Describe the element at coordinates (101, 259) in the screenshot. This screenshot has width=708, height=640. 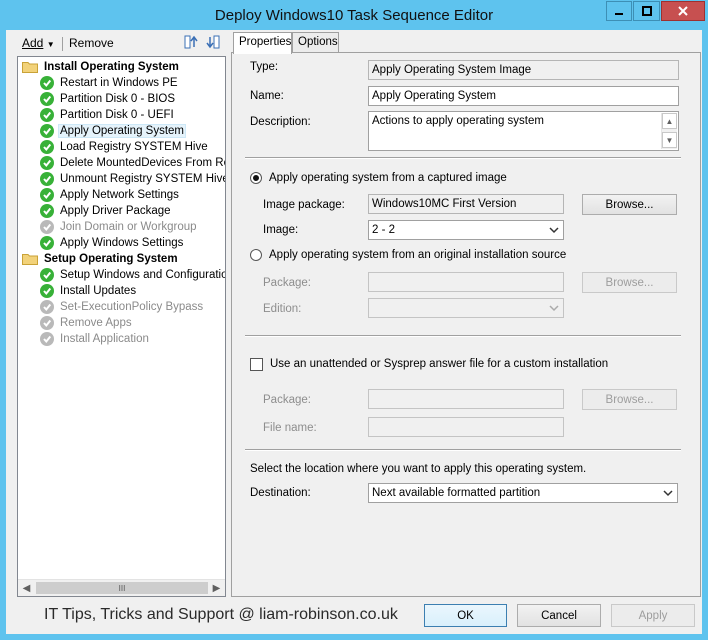
I see `tree-group: Setup Operating System` at that location.